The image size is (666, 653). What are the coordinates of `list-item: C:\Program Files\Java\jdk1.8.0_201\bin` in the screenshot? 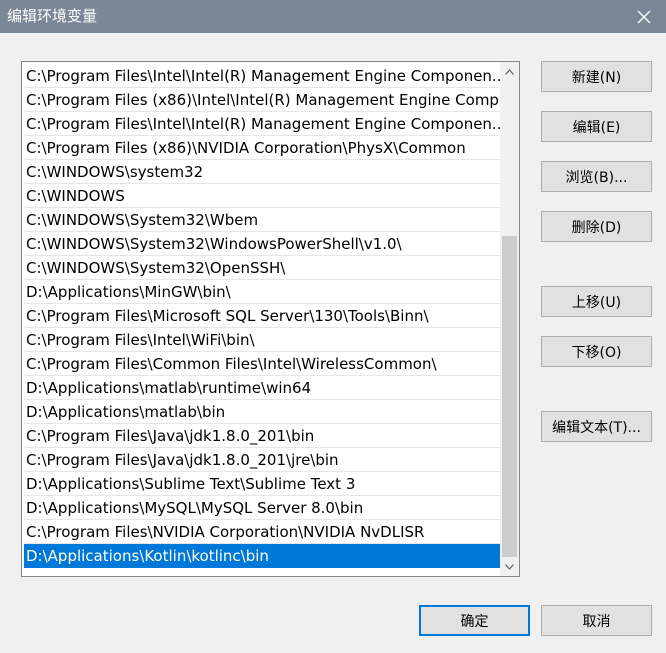 It's located at (262, 436).